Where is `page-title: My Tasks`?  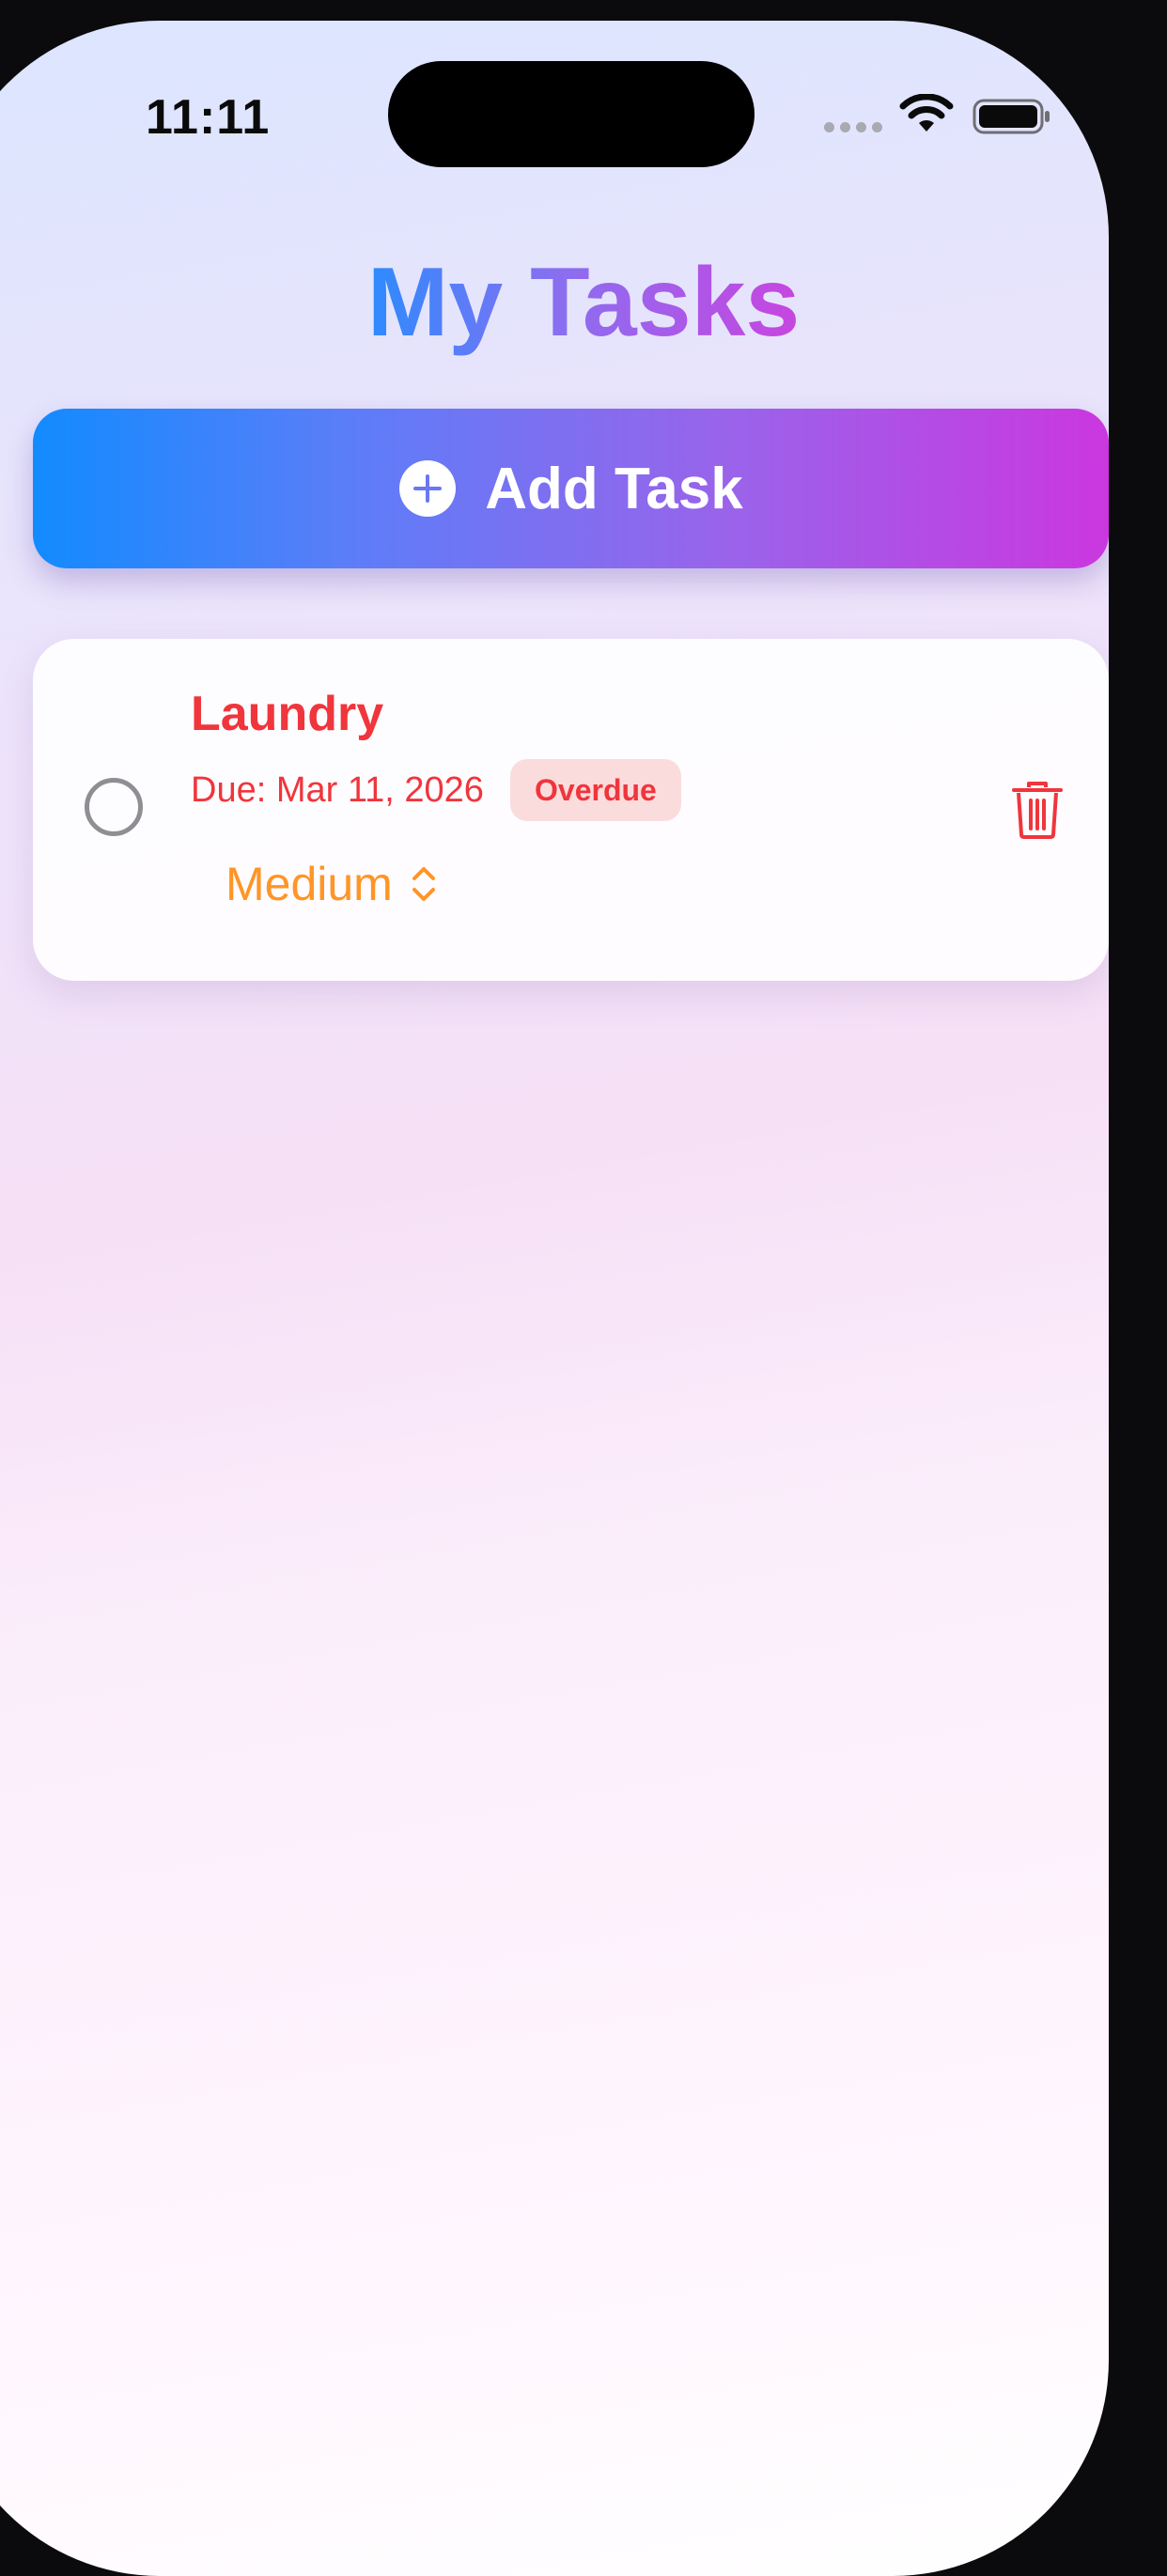 page-title: My Tasks is located at coordinates (554, 302).